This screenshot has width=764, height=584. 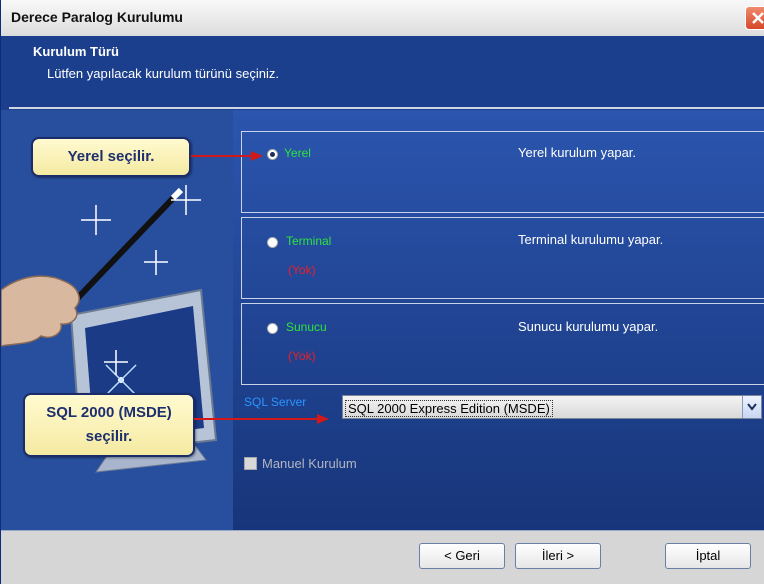 I want to click on close-button, so click(x=754, y=18).